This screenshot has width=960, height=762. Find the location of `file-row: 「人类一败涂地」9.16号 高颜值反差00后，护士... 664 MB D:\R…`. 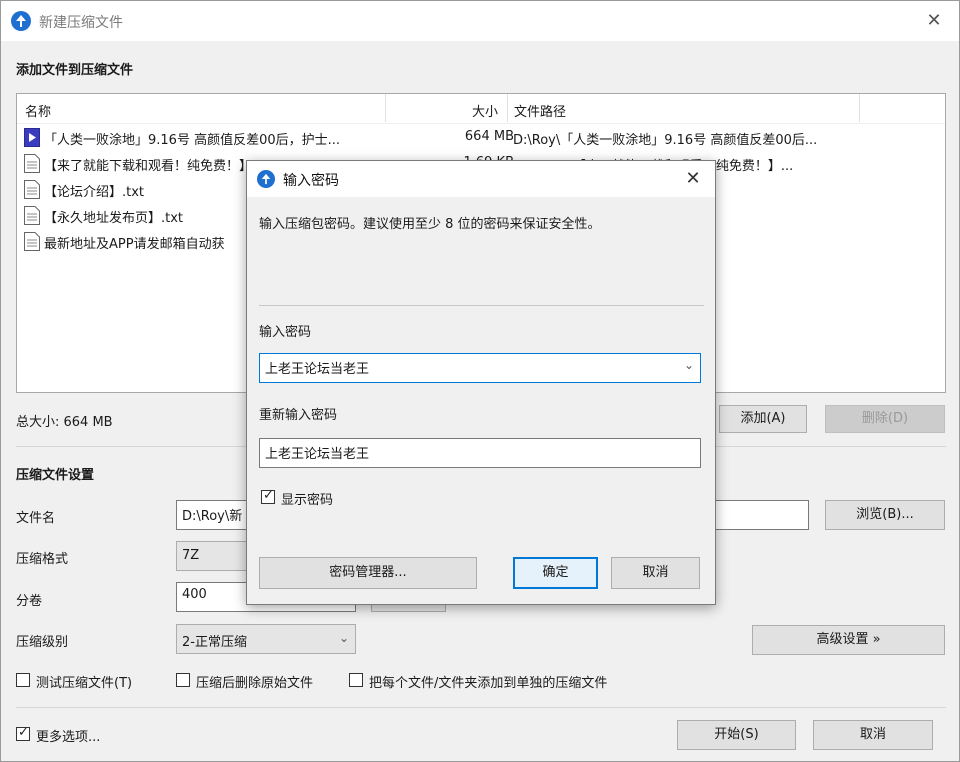

file-row: 「人类一败涂地」9.16号 高颜值反差00后，护士... 664 MB D:\R… is located at coordinates (481, 138).